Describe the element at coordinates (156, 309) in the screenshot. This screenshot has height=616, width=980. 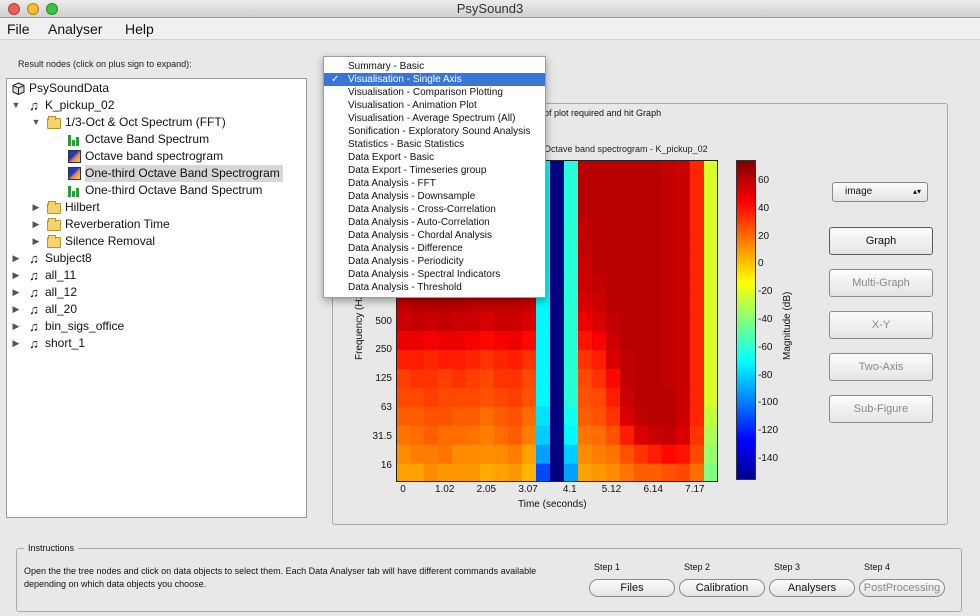
I see `tree-item: ▶ ♫ all_20` at that location.